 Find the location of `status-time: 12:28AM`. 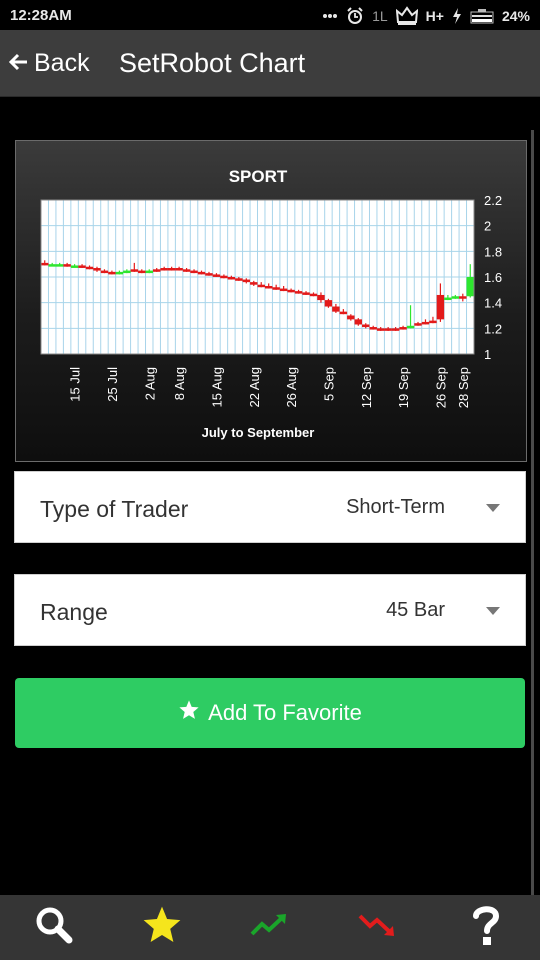

status-time: 12:28AM is located at coordinates (41, 15).